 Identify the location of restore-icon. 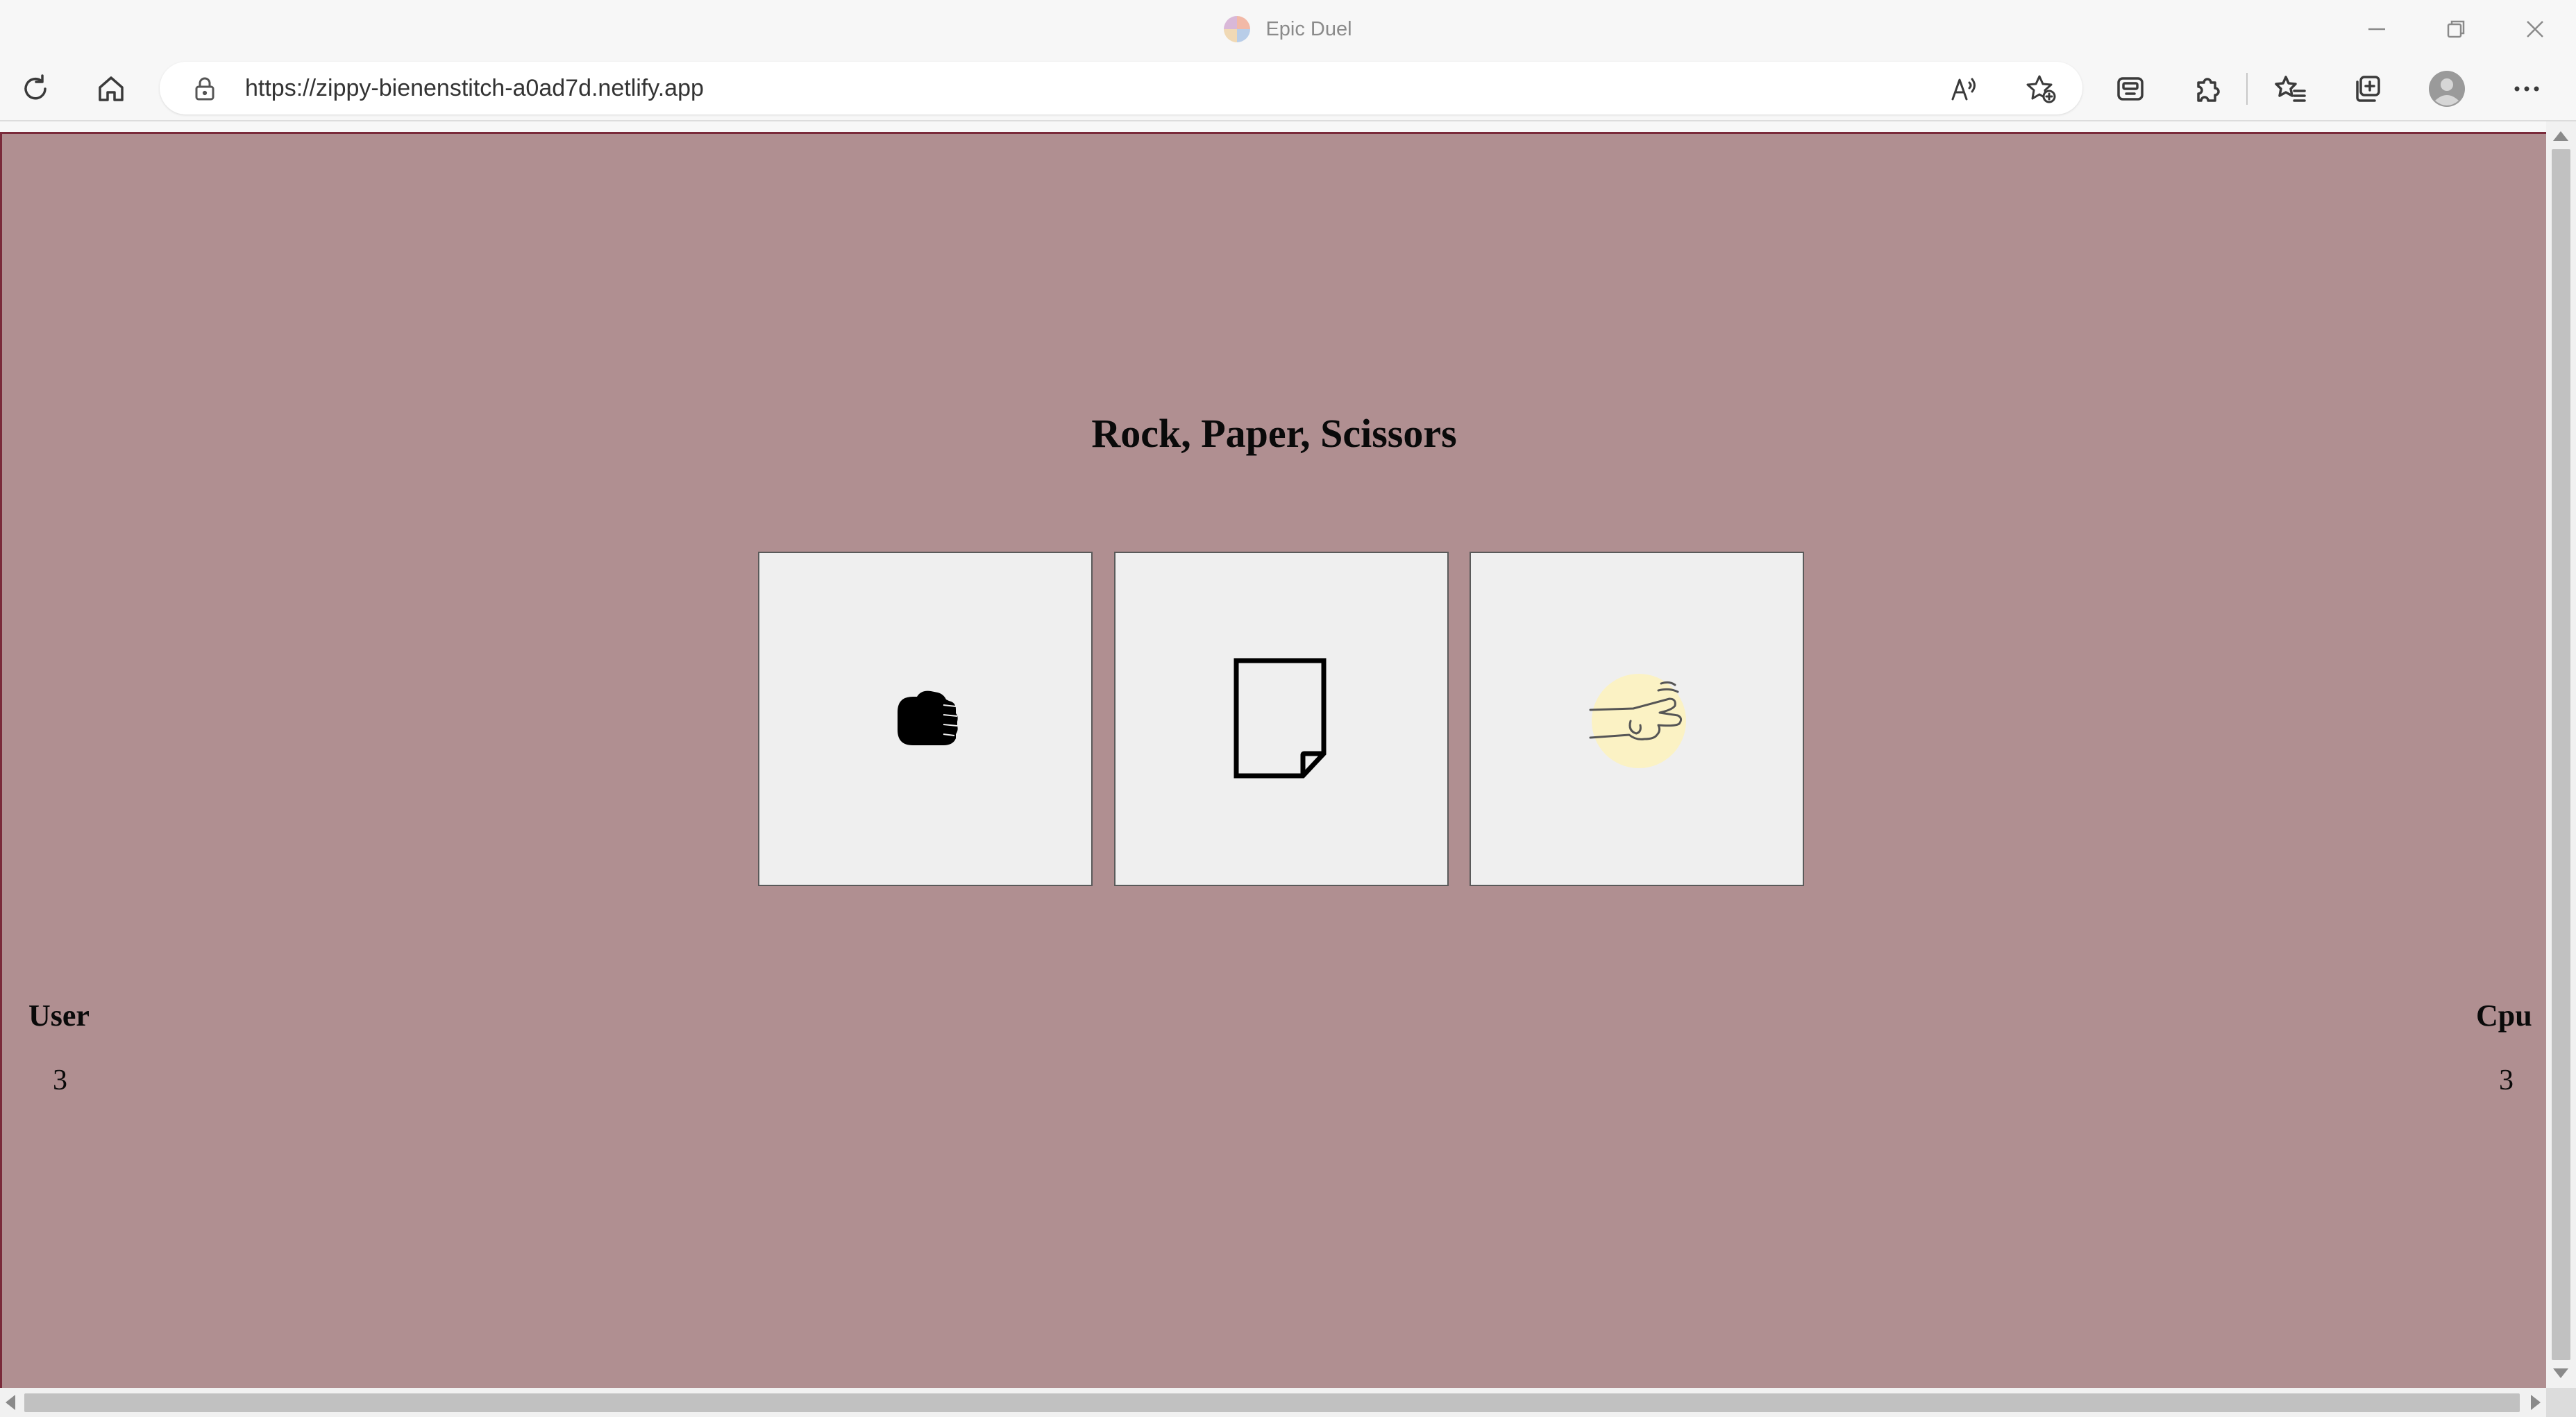
(2456, 29).